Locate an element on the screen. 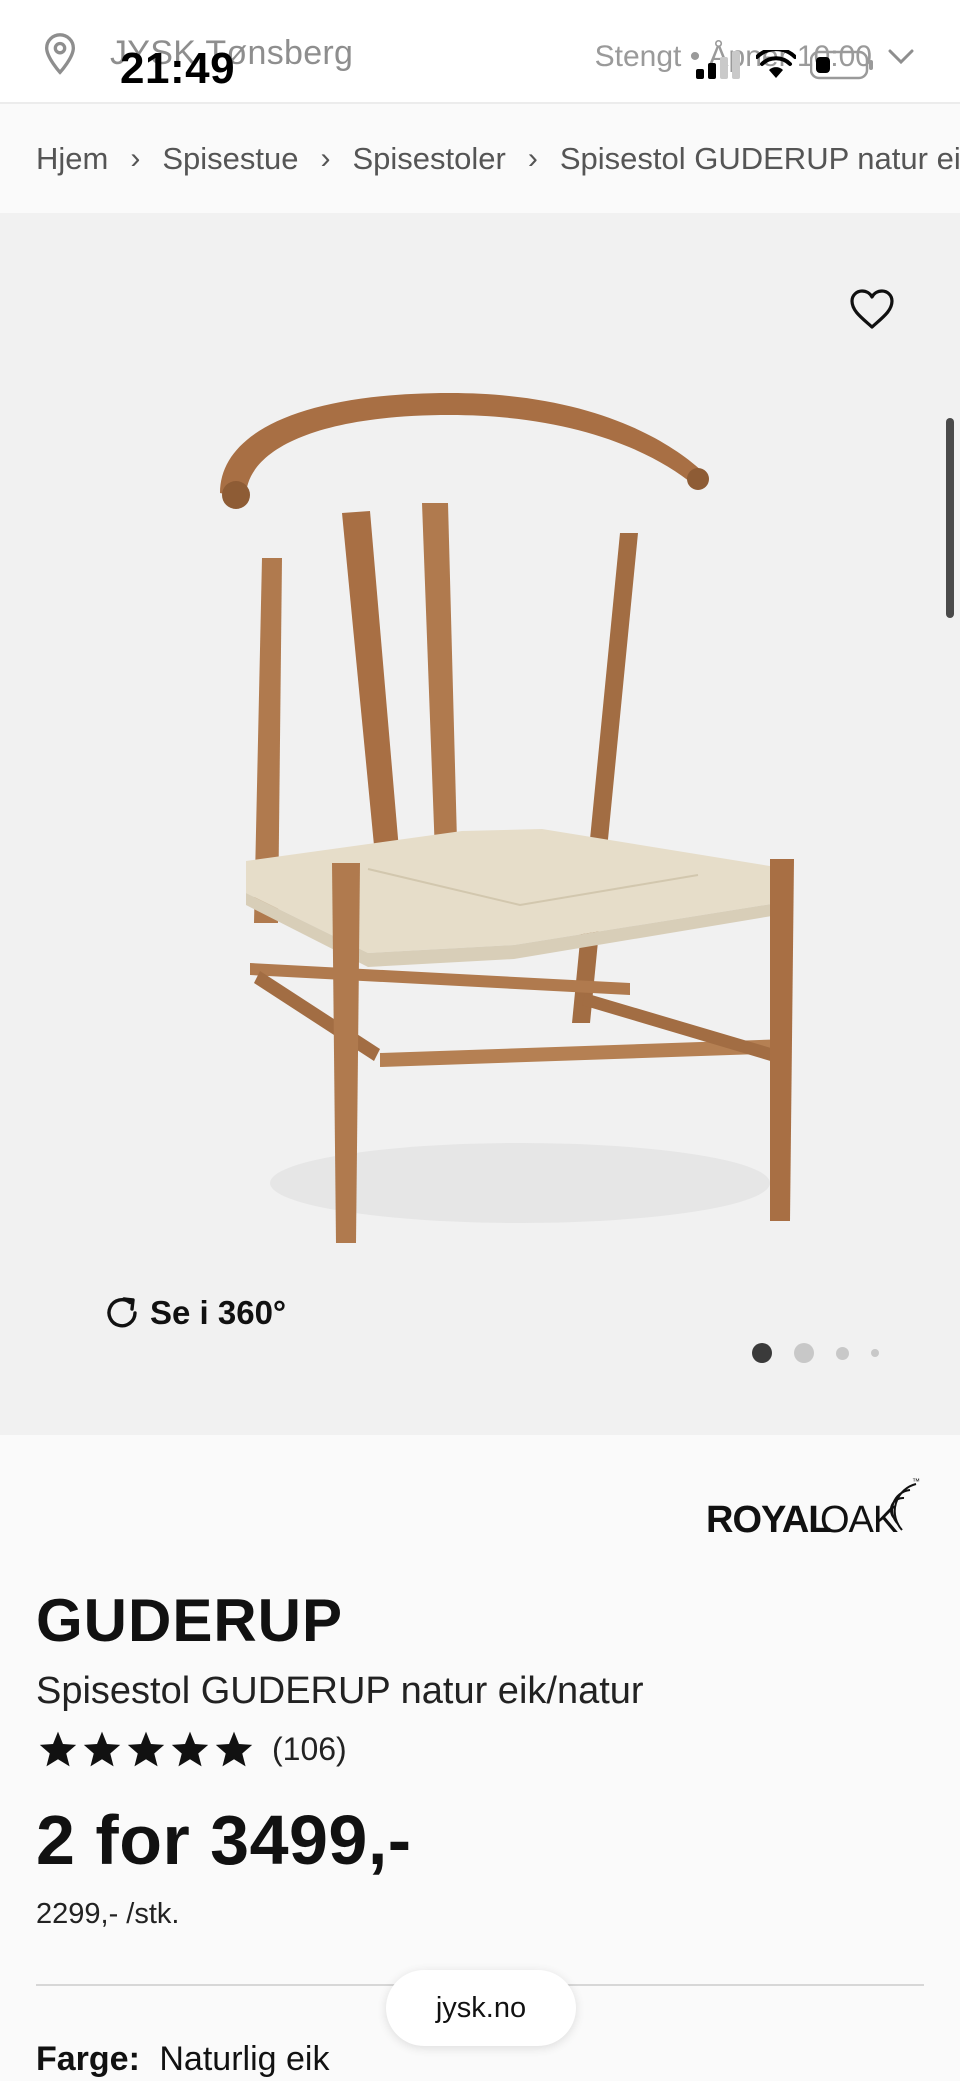  product-rating: (106) is located at coordinates (192, 1749).